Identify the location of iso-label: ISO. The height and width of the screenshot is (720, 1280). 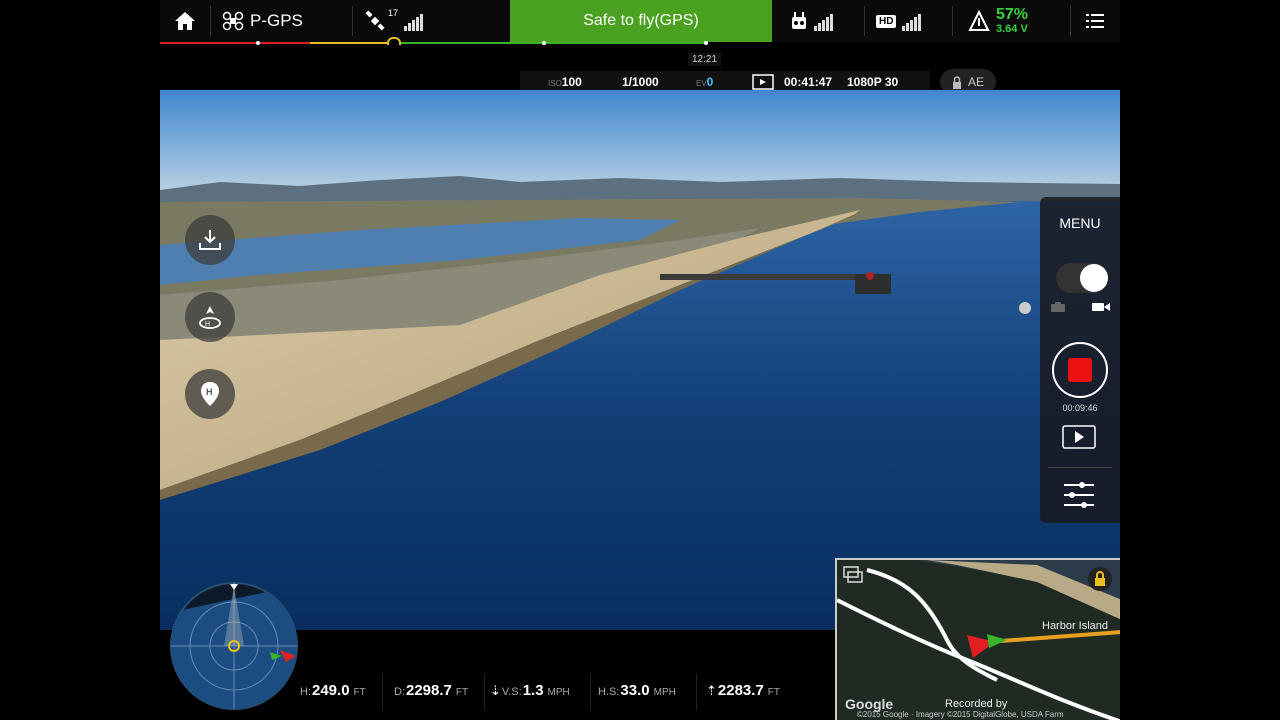
(555, 83).